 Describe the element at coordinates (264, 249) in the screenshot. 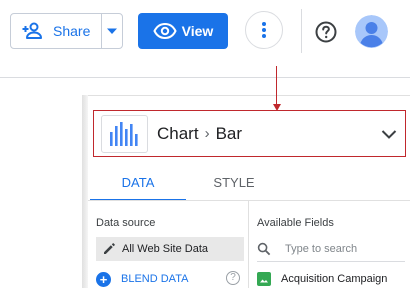

I see `search-icon` at that location.